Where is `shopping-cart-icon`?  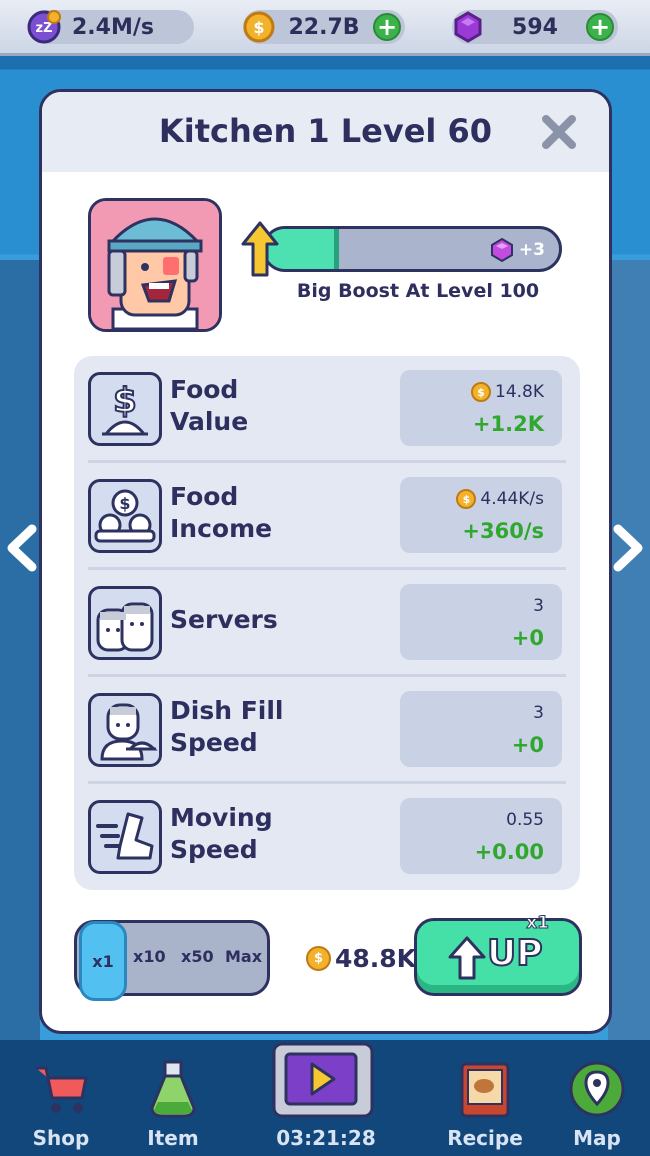 shopping-cart-icon is located at coordinates (62, 1089).